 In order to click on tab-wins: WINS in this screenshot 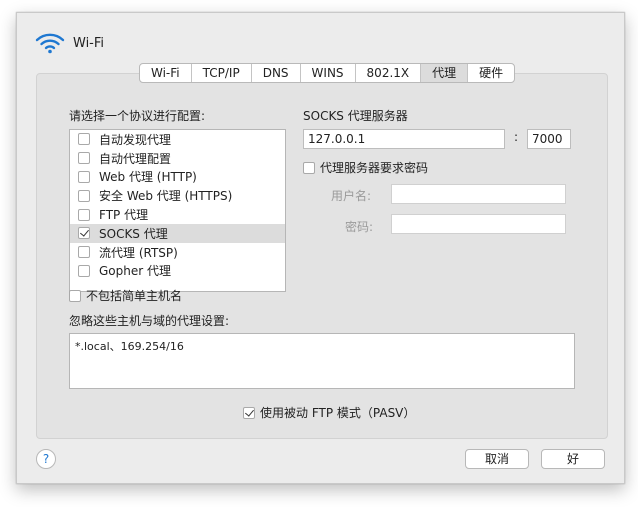, I will do `click(328, 73)`.